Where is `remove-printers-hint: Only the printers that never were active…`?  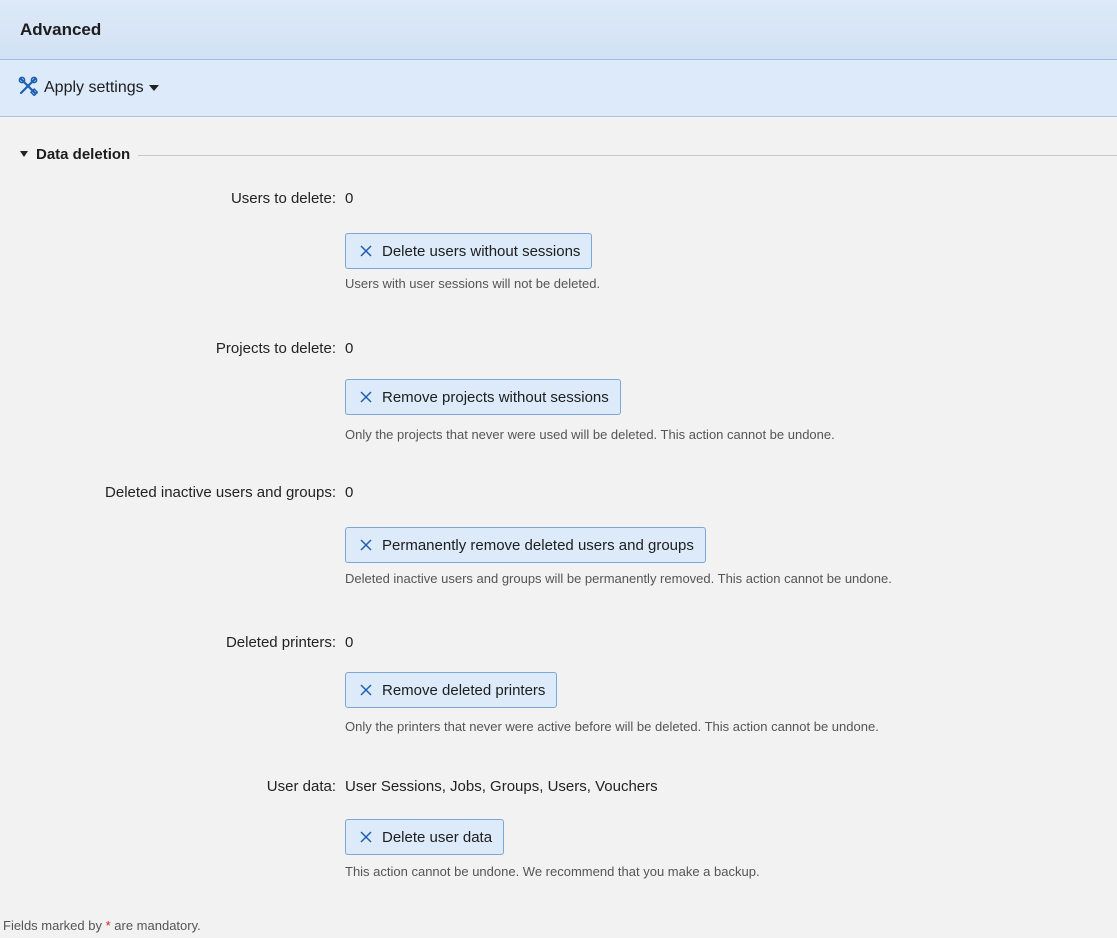 remove-printers-hint: Only the printers that never were active… is located at coordinates (612, 726).